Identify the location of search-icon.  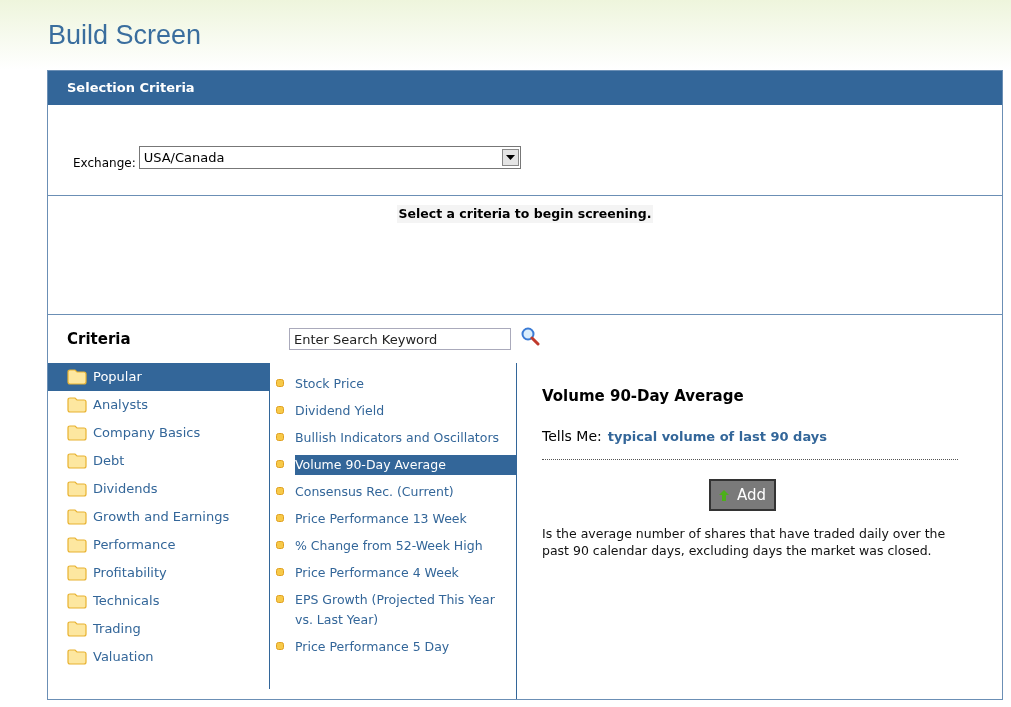
(530, 336).